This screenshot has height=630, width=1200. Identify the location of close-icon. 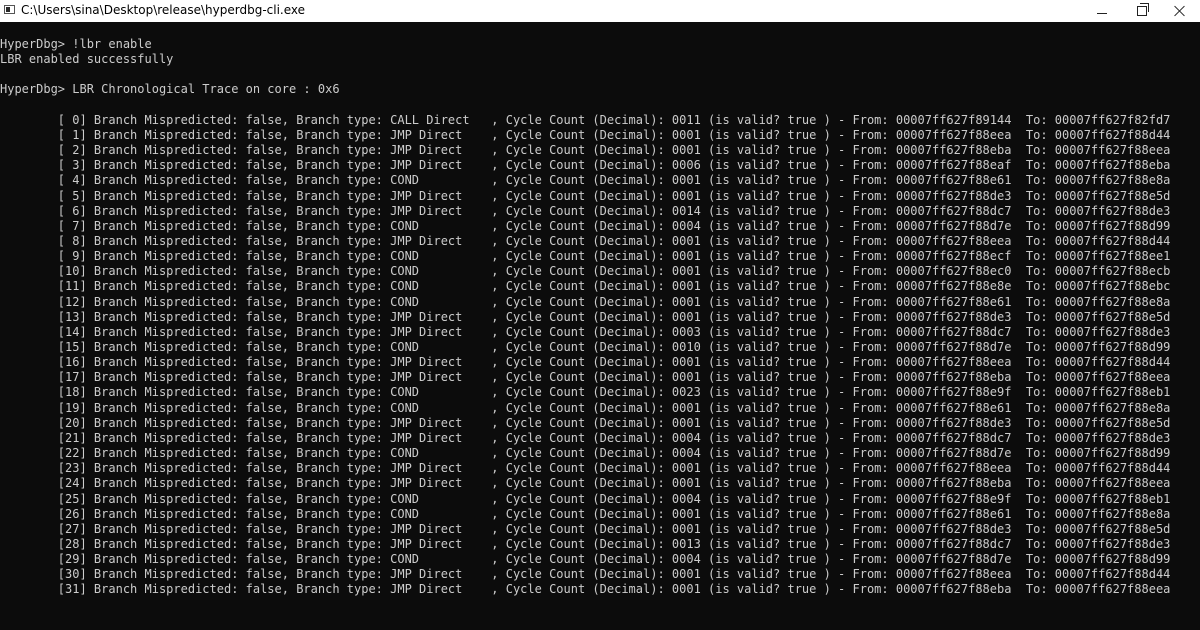
(1180, 11).